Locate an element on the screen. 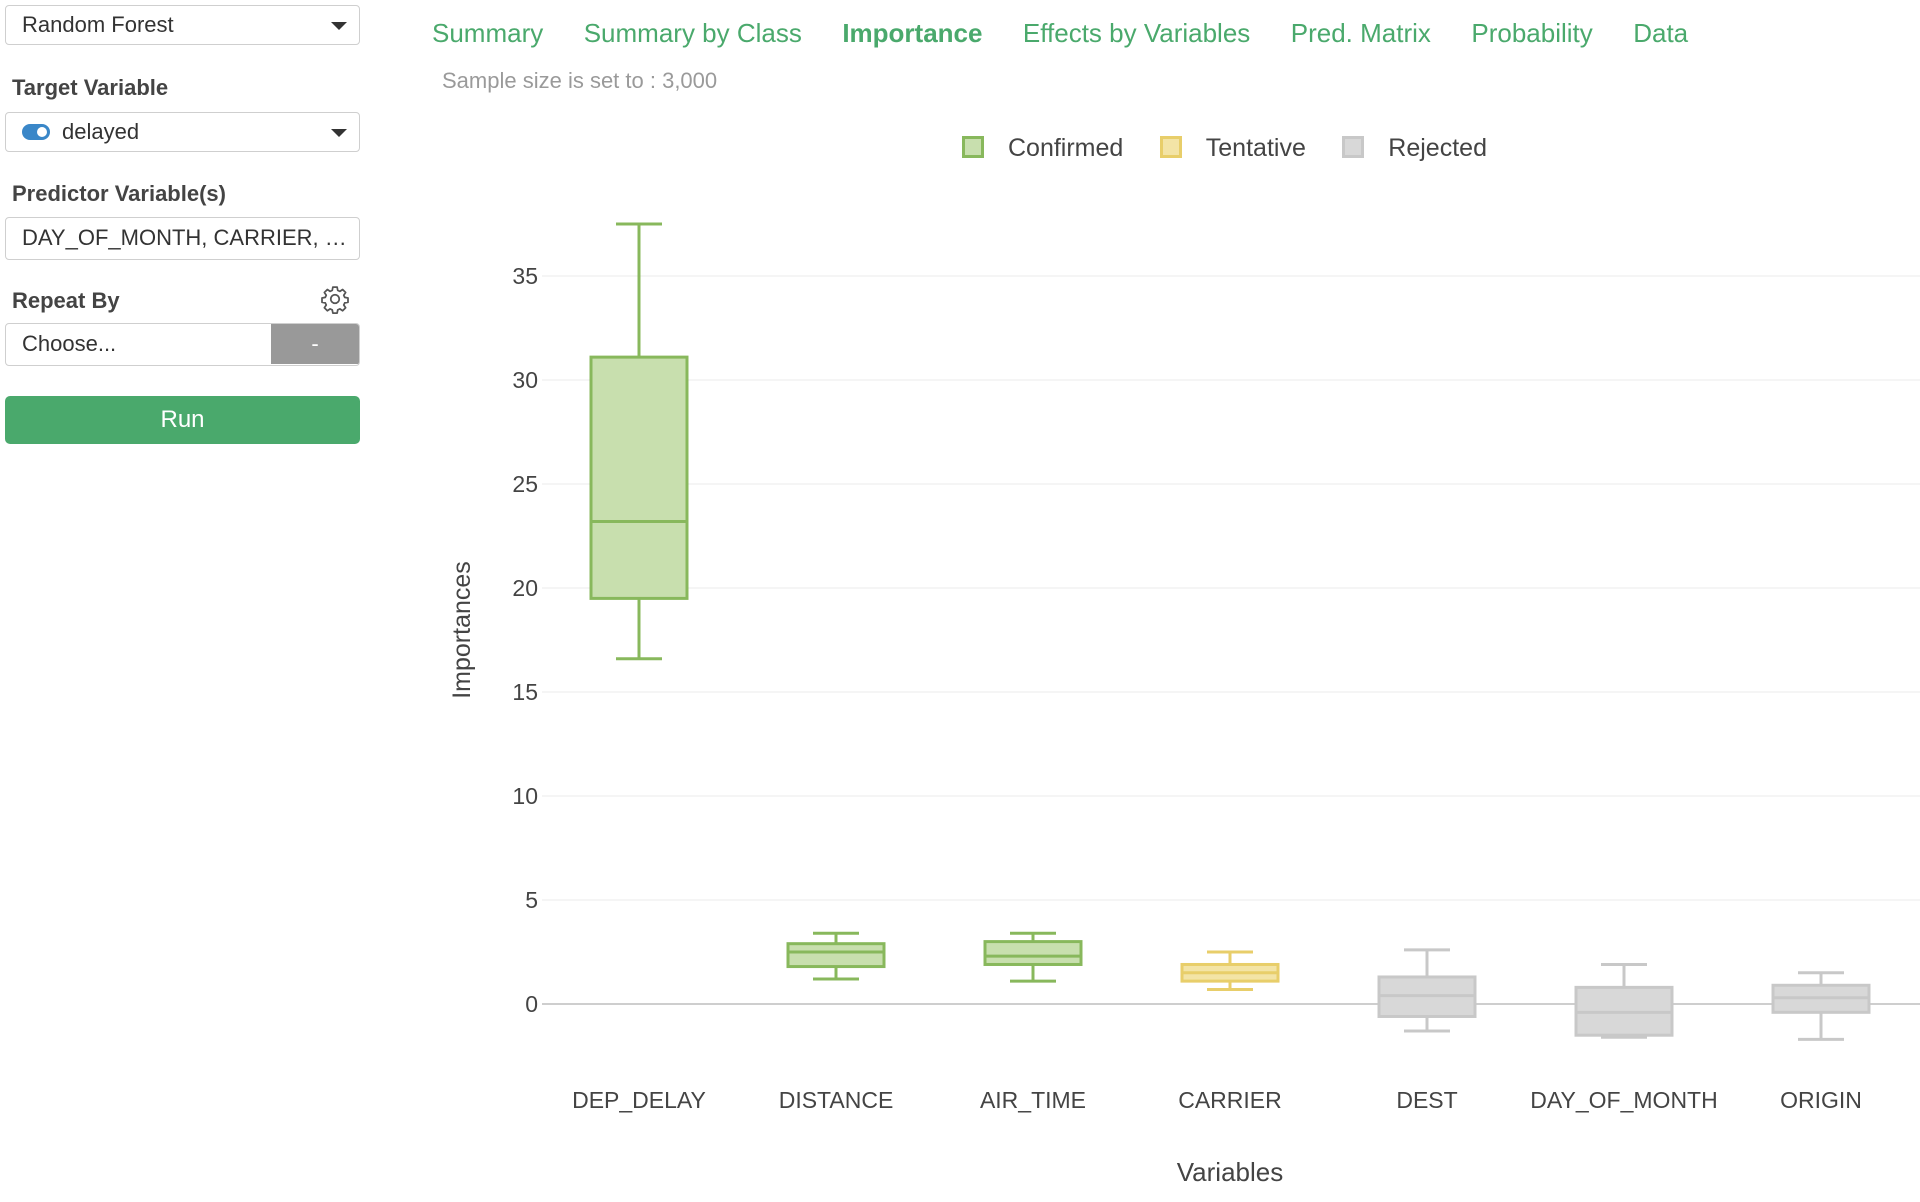 This screenshot has height=1202, width=1920. y-axis-label: Importances is located at coordinates (462, 630).